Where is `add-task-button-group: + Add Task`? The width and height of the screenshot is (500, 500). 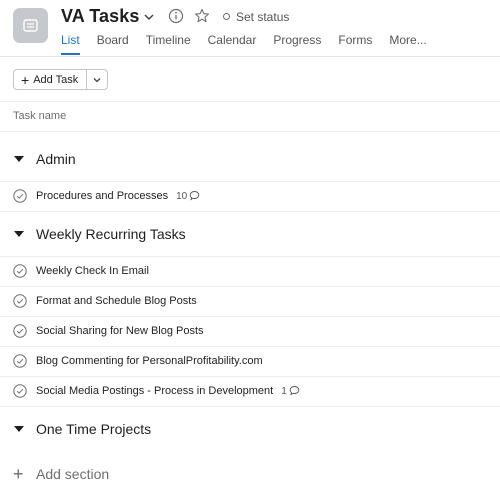 add-task-button-group: + Add Task is located at coordinates (60, 79).